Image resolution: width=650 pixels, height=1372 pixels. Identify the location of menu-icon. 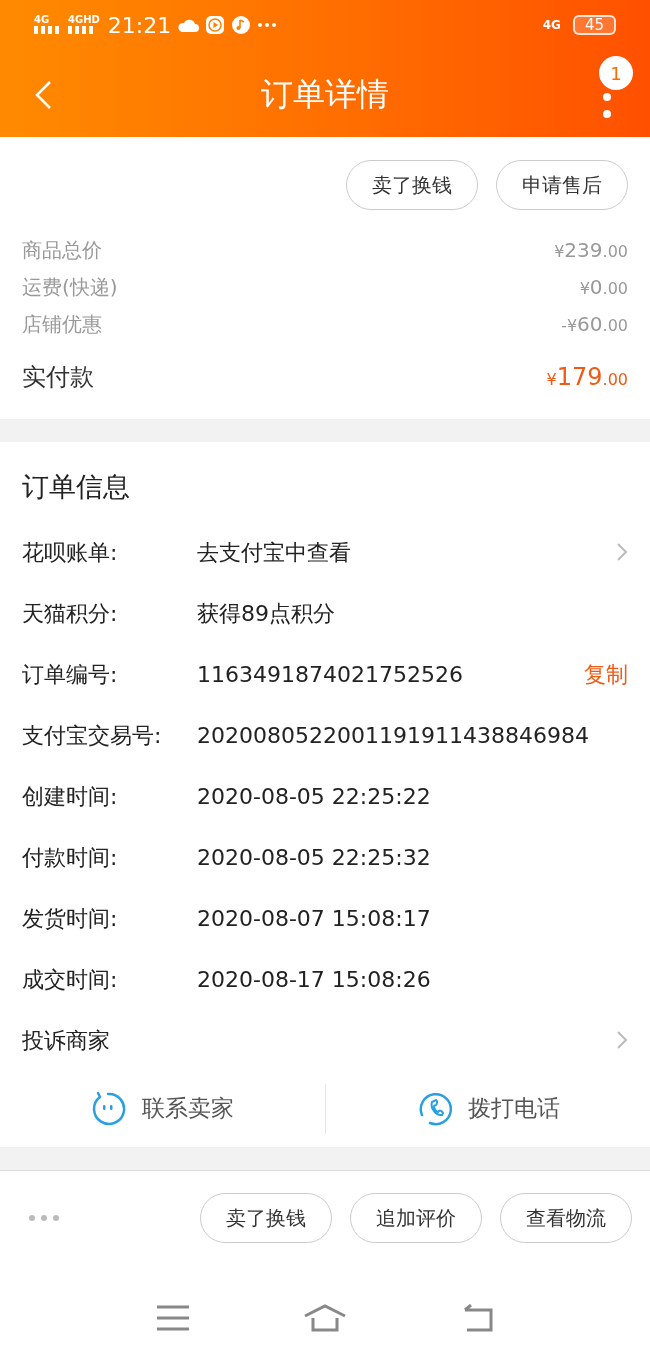
(173, 1318).